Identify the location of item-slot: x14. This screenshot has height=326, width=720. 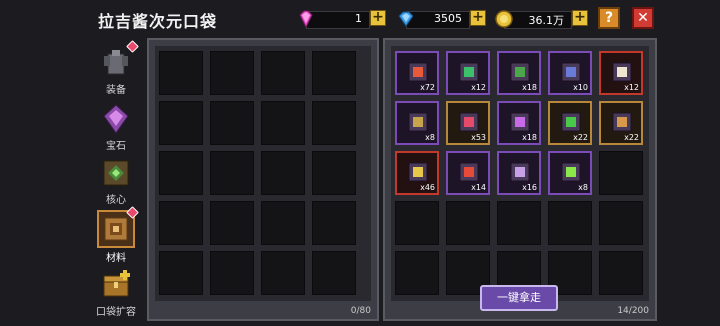
(468, 173).